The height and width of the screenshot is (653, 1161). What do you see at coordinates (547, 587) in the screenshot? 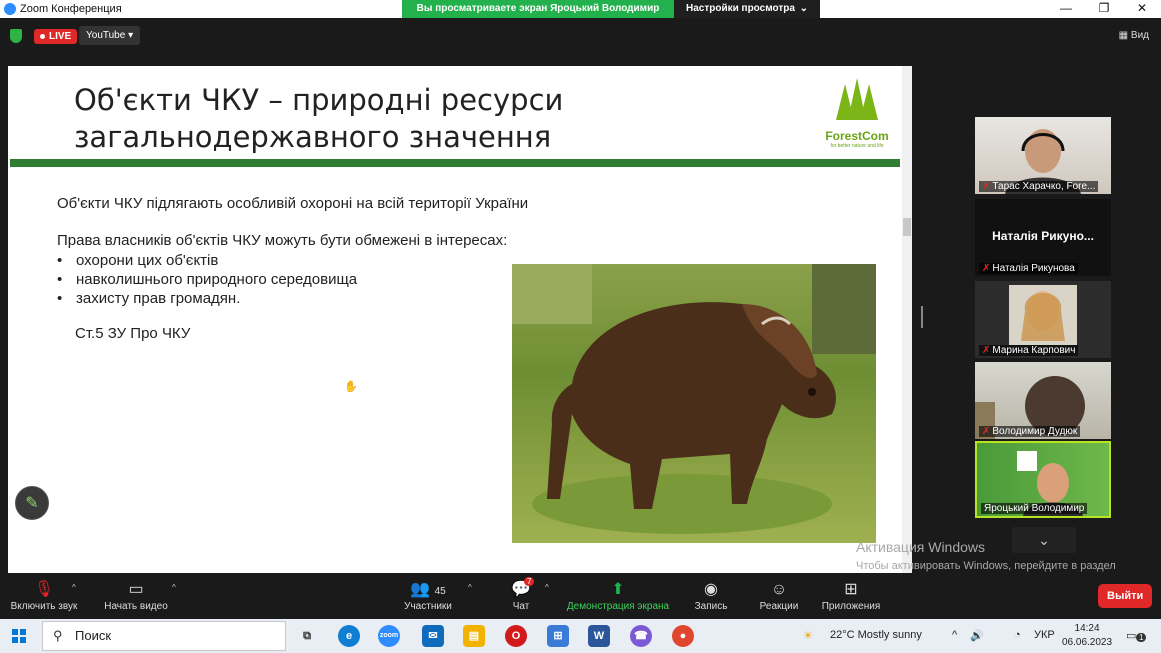
I see `chat-caret: ^` at bounding box center [547, 587].